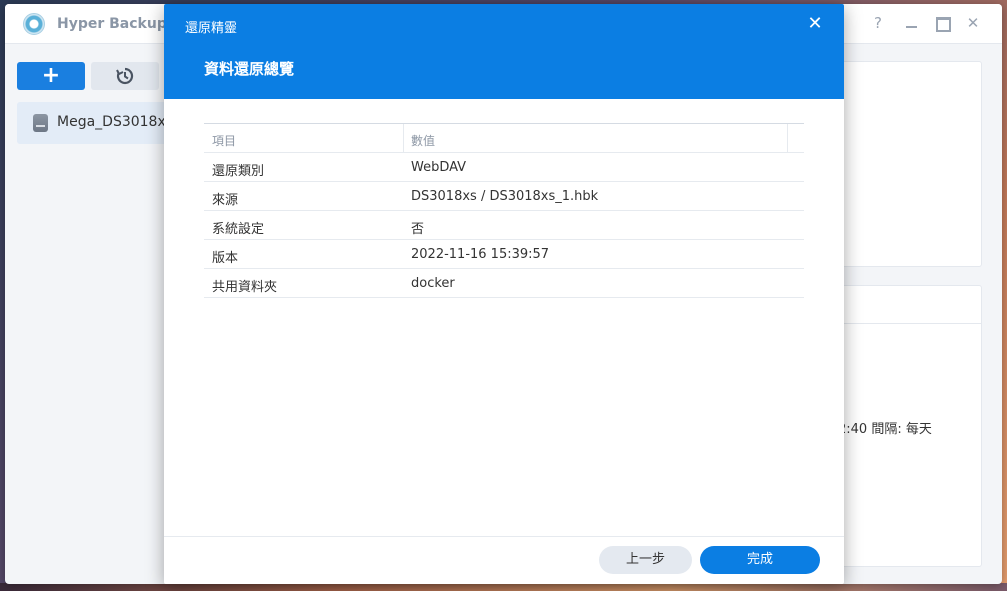 The width and height of the screenshot is (1007, 591). What do you see at coordinates (245, 287) in the screenshot?
I see `row-item-label: 共用資料夾` at bounding box center [245, 287].